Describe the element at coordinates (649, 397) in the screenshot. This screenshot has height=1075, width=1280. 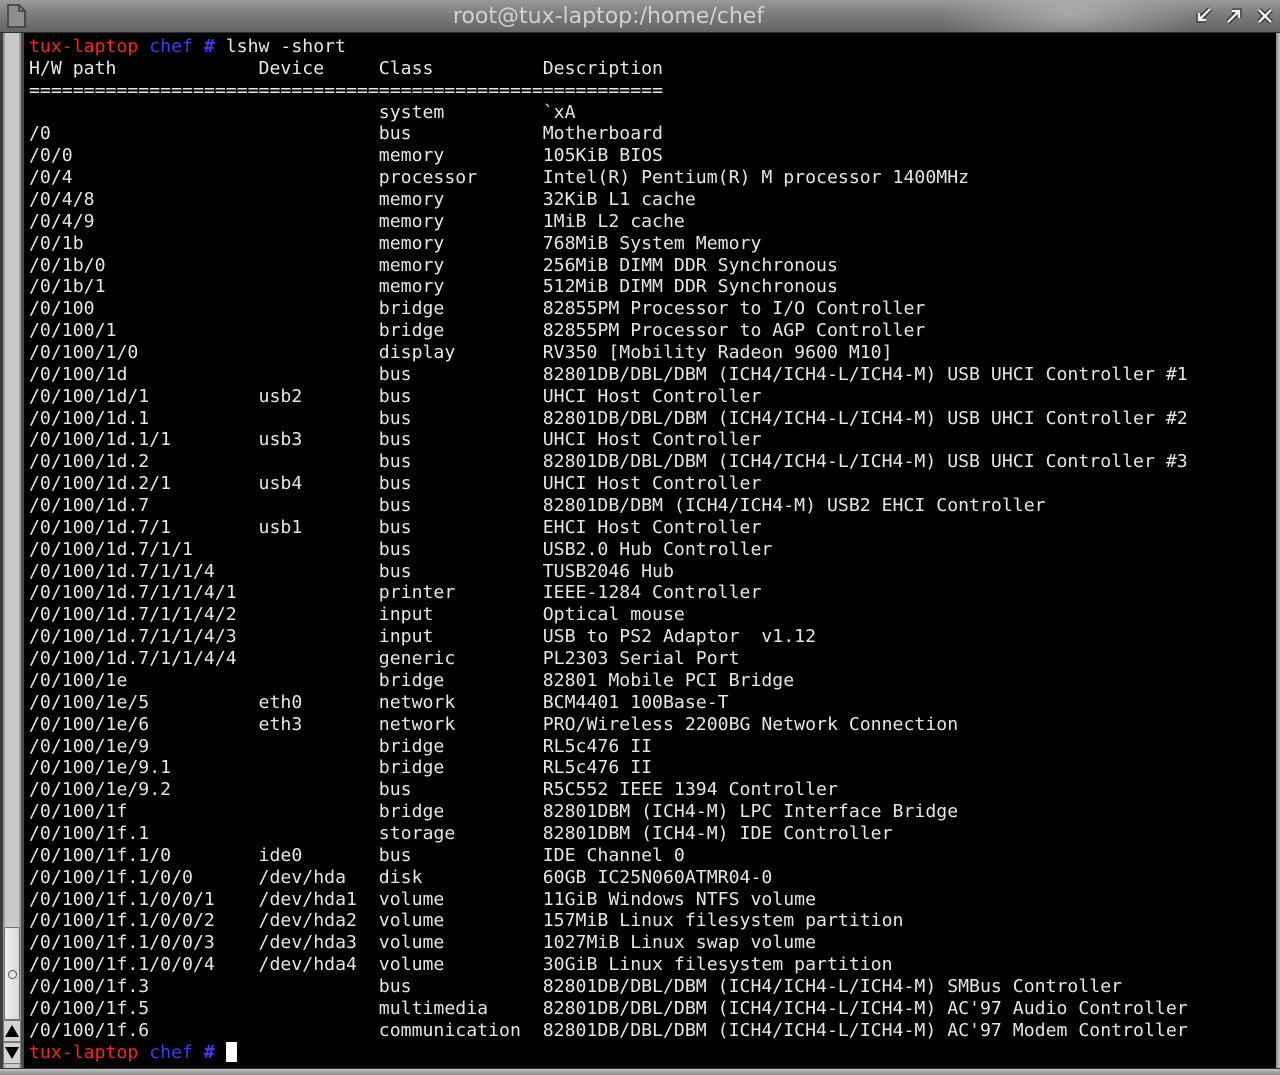
I see `table-row: /0/100/1d/1 usb2 bus UHCI Host Controller` at that location.